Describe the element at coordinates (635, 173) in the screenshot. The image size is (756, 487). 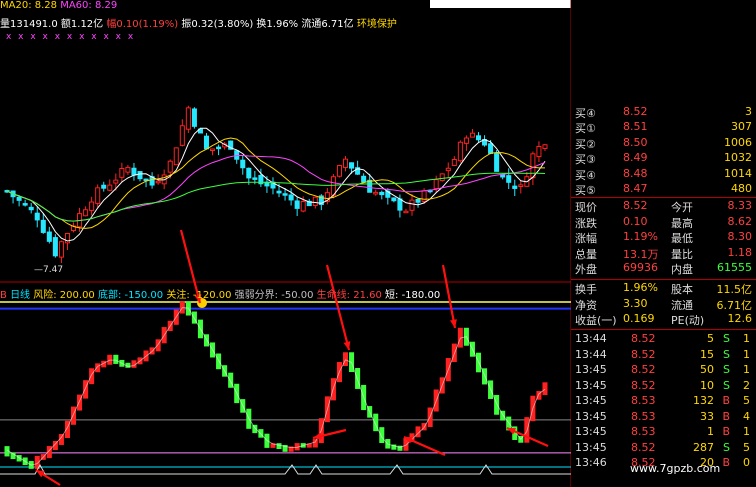
I see `cell: 8.48` at that location.